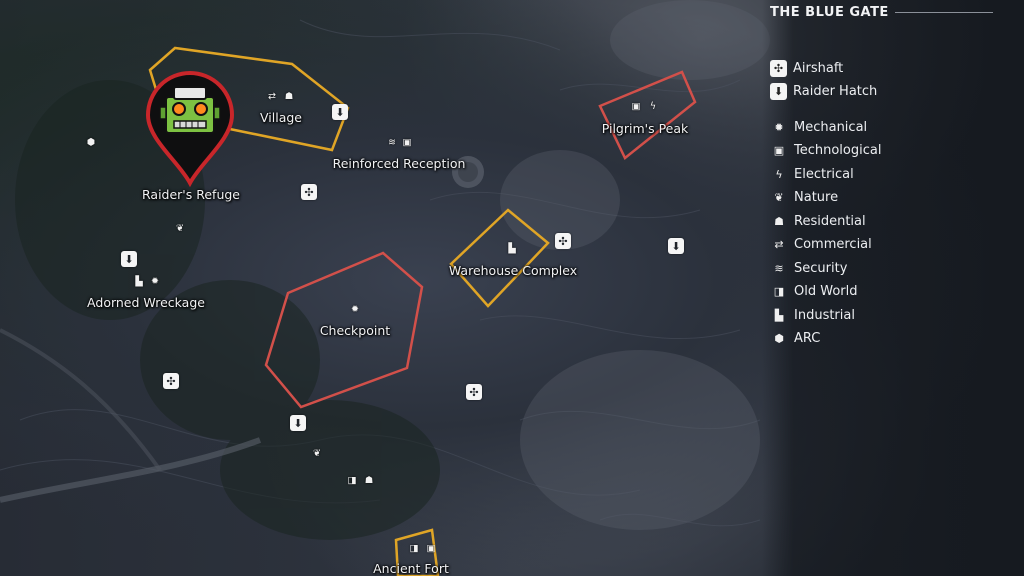  What do you see at coordinates (411, 568) in the screenshot?
I see `ancient-fort-label: Ancient Fort` at bounding box center [411, 568].